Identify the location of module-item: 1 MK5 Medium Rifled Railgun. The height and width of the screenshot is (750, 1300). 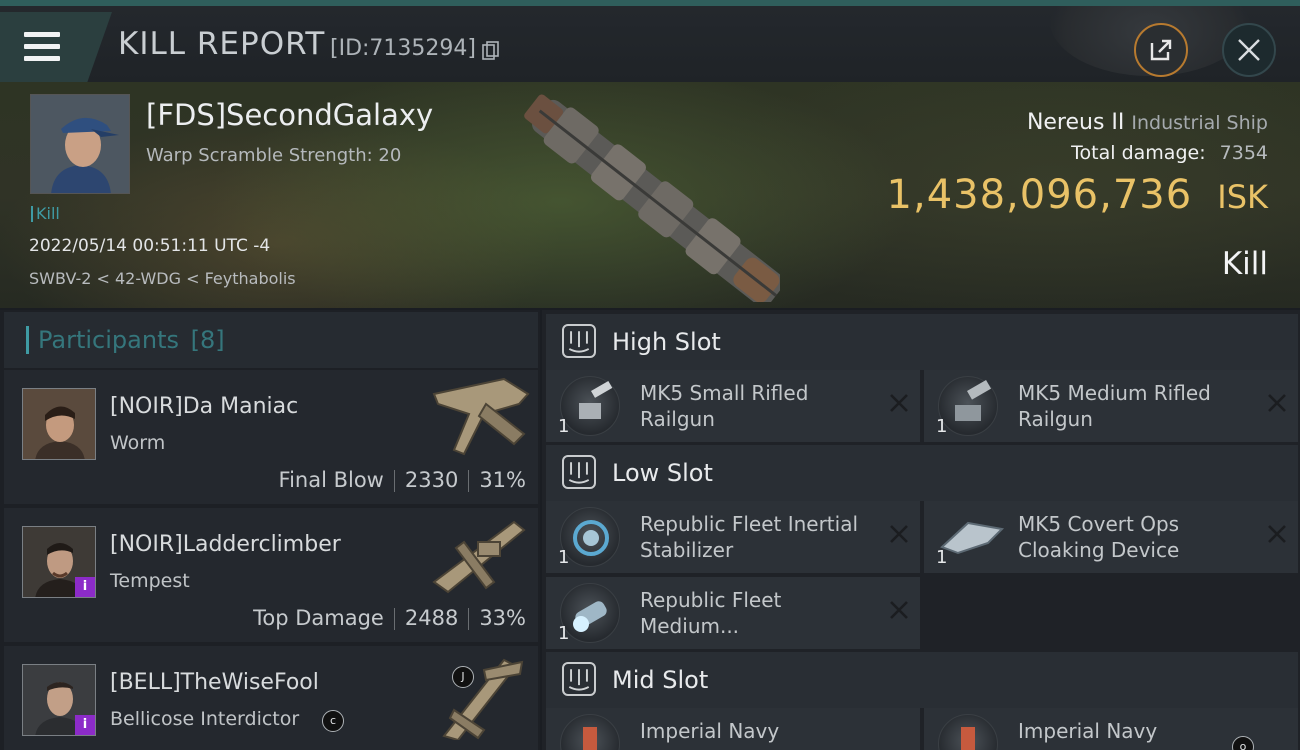
(1111, 406).